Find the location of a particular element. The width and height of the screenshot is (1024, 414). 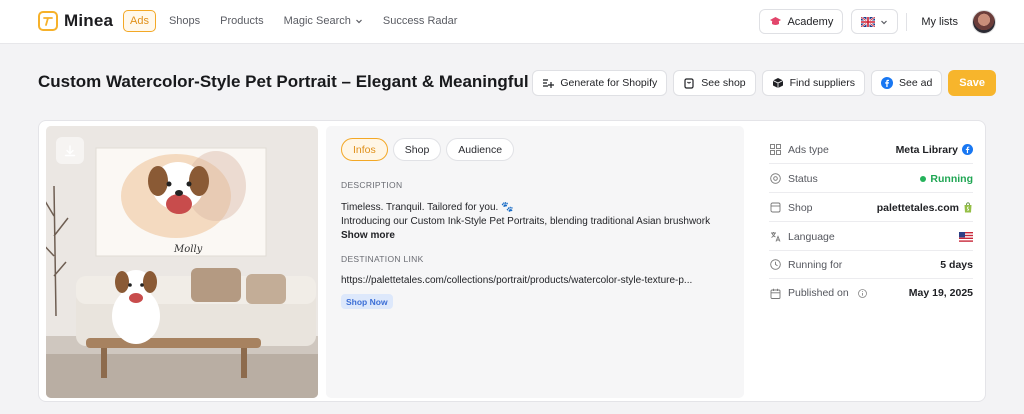

meta-key: Language is located at coordinates (811, 236).